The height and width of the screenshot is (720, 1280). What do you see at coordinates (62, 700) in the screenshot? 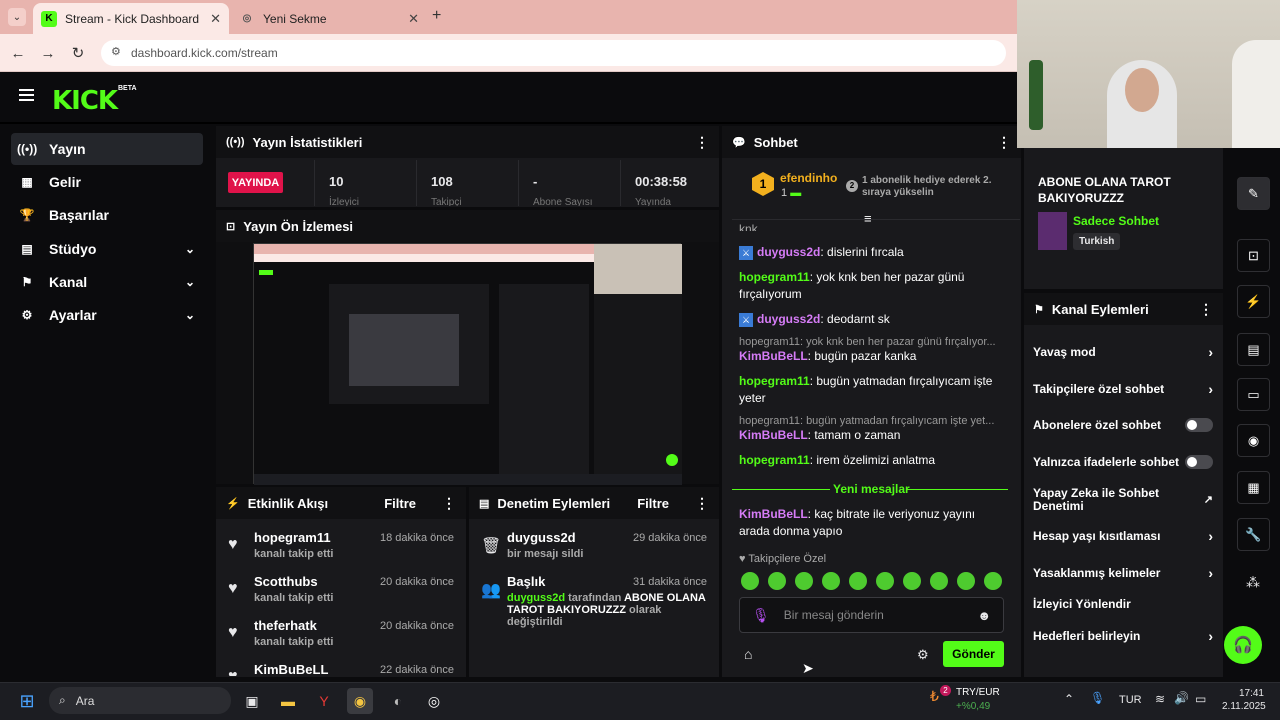
I see `search-icon: ⌕` at bounding box center [62, 700].